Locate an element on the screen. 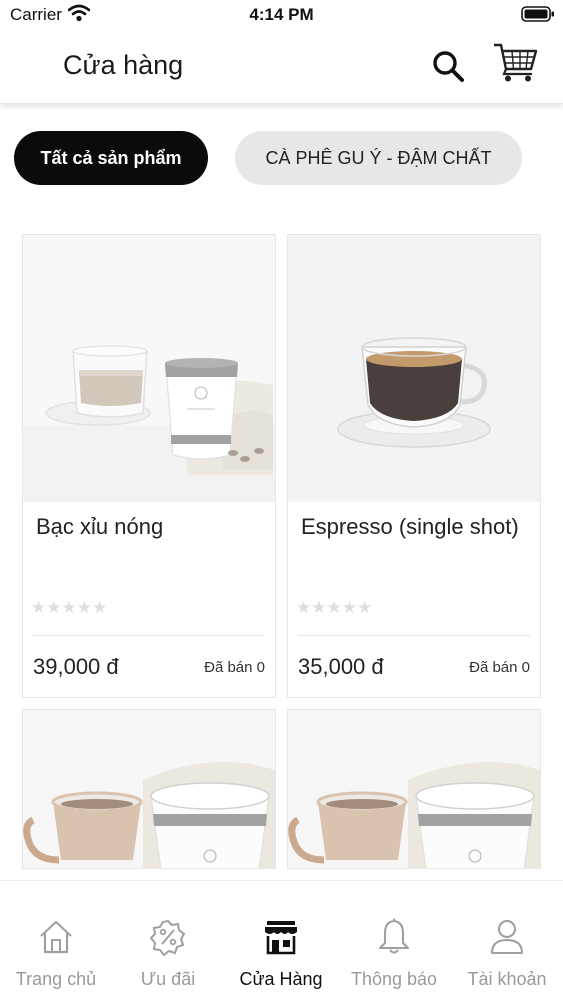 The height and width of the screenshot is (1000, 563). page-title: Cửa hàng is located at coordinates (123, 65).